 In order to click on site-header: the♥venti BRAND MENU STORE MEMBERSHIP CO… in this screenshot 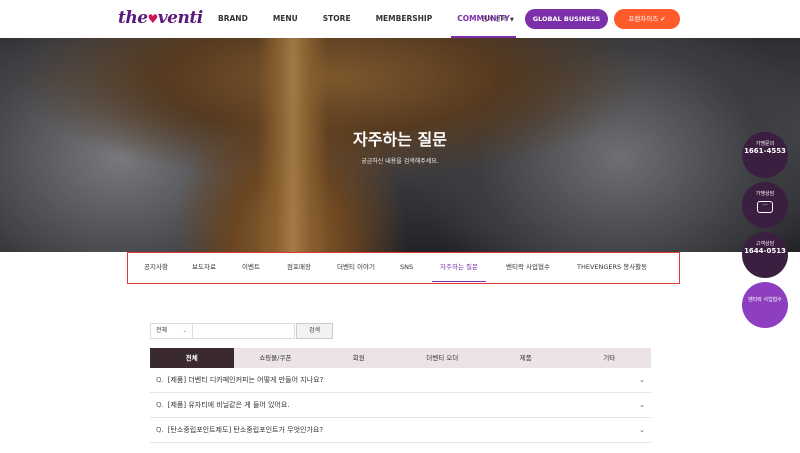, I will do `click(400, 19)`.